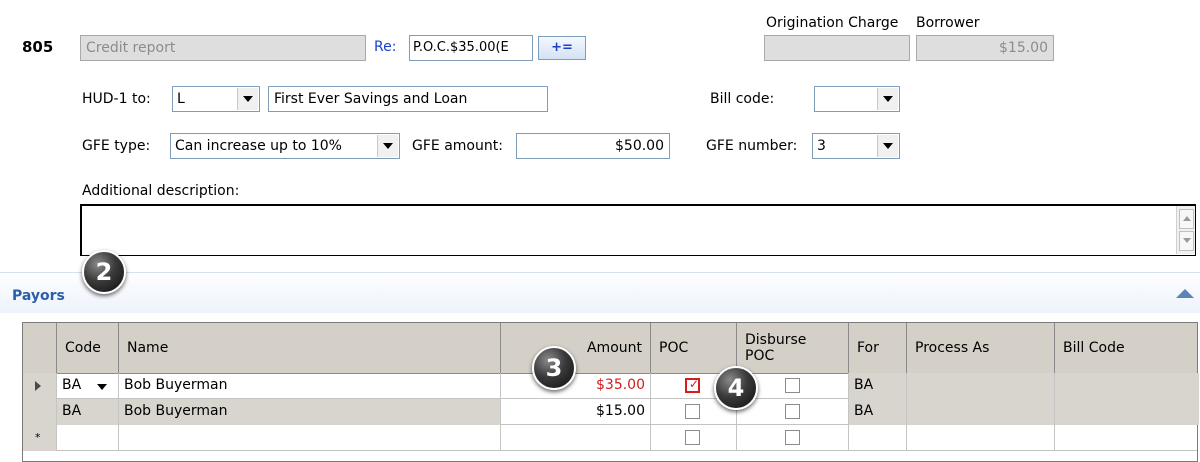  Describe the element at coordinates (1186, 241) in the screenshot. I see `scroll-down-icon` at that location.